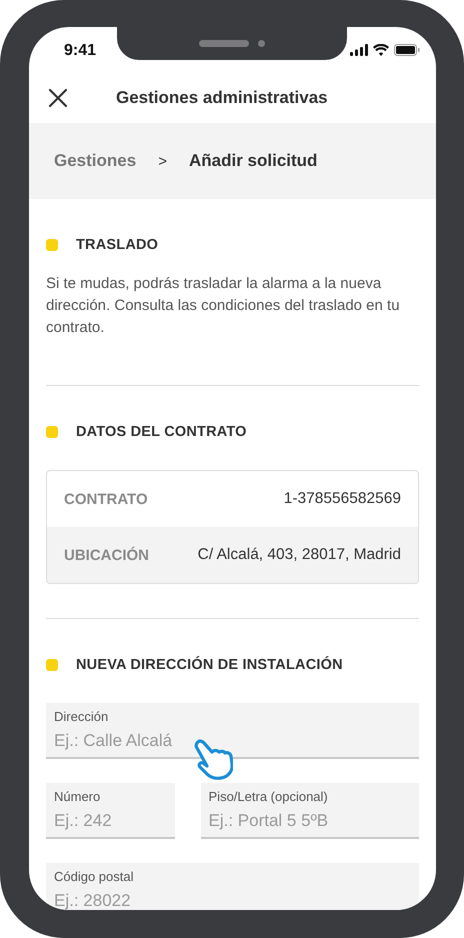 The image size is (464, 938). I want to click on text-field: Número Ej.: 242, so click(110, 811).